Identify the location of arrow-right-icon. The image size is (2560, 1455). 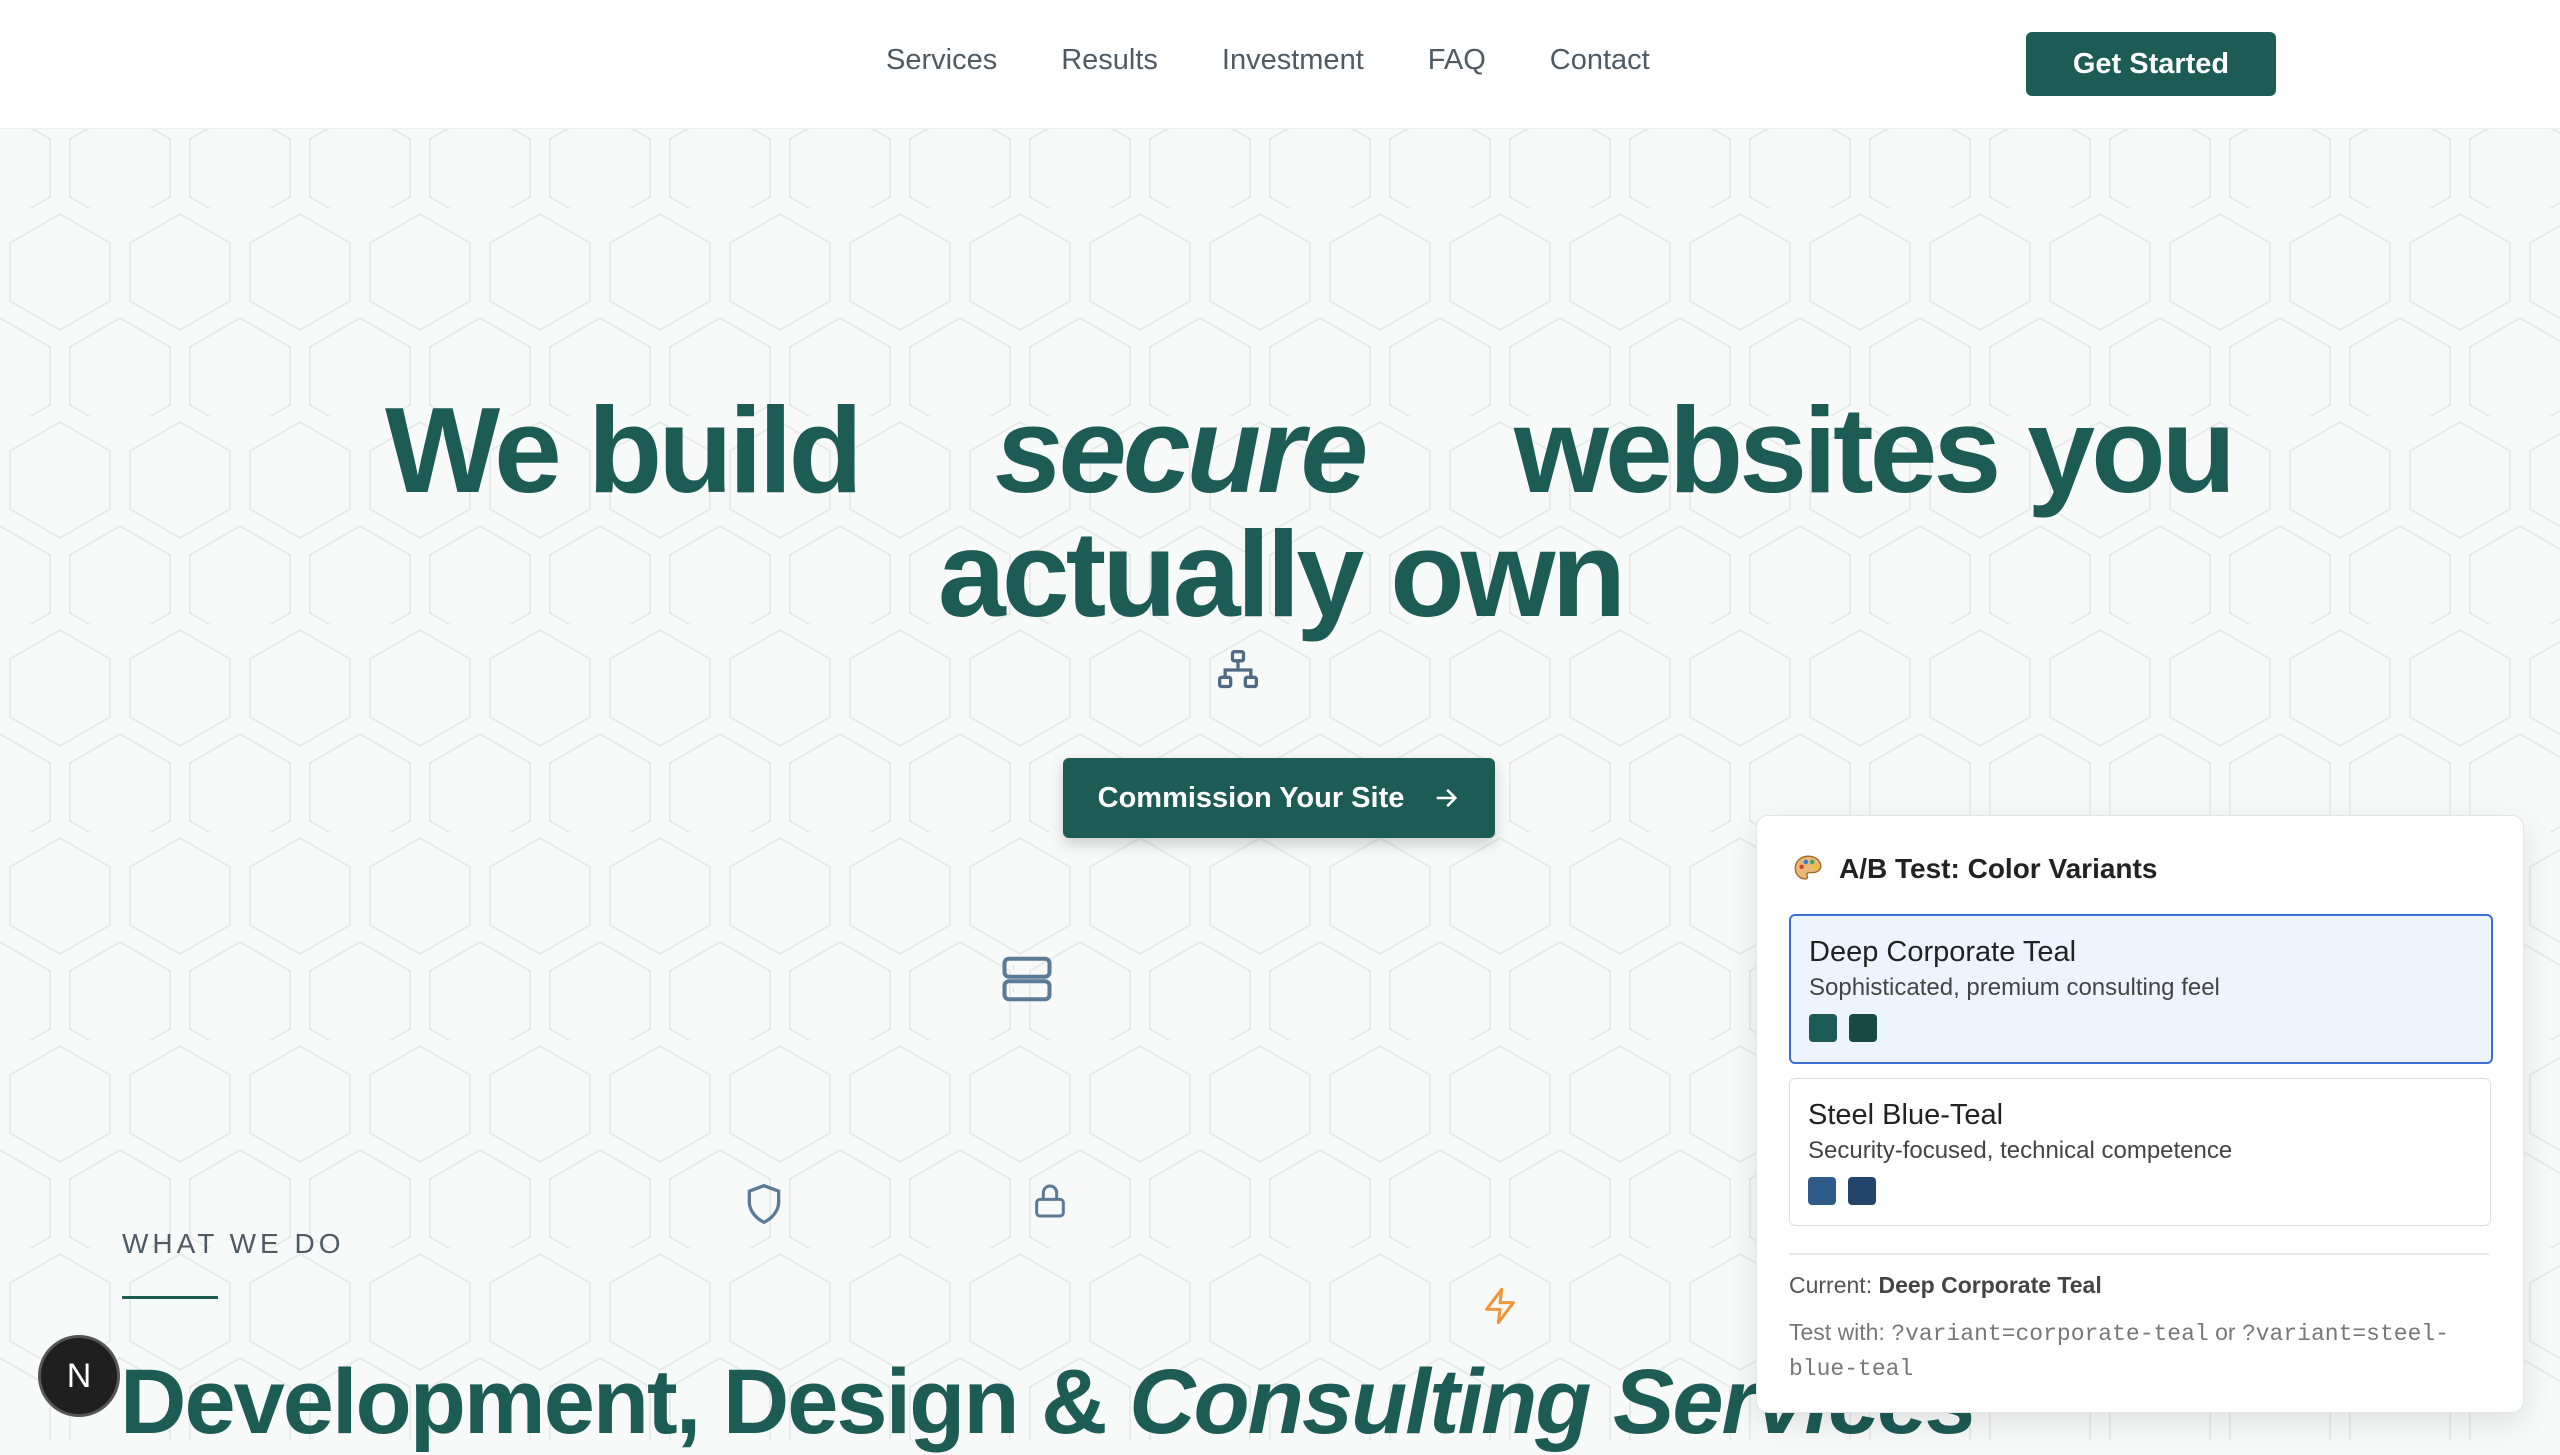
(1447, 798).